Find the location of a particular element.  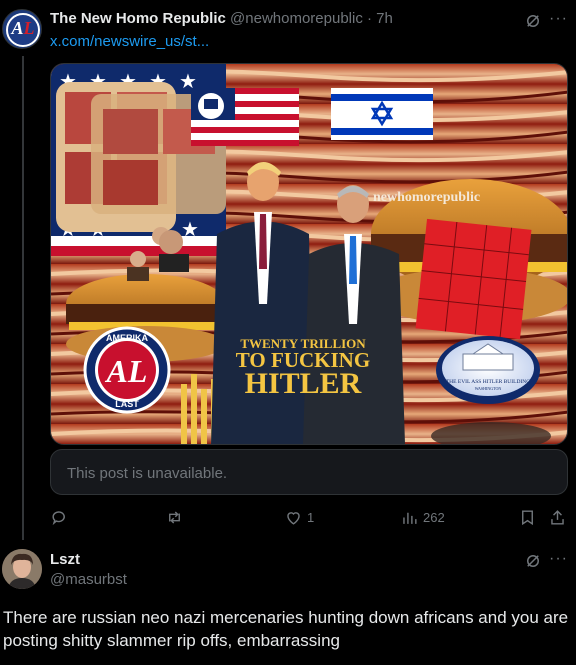

display-name: The New Homo Republic is located at coordinates (138, 18).